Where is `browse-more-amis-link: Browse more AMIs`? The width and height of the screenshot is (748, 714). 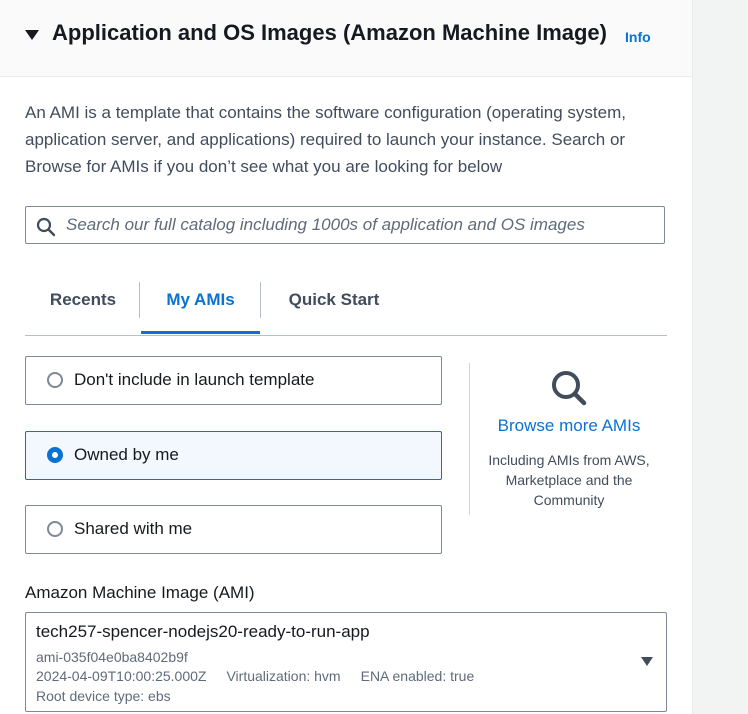 browse-more-amis-link: Browse more AMIs is located at coordinates (569, 426).